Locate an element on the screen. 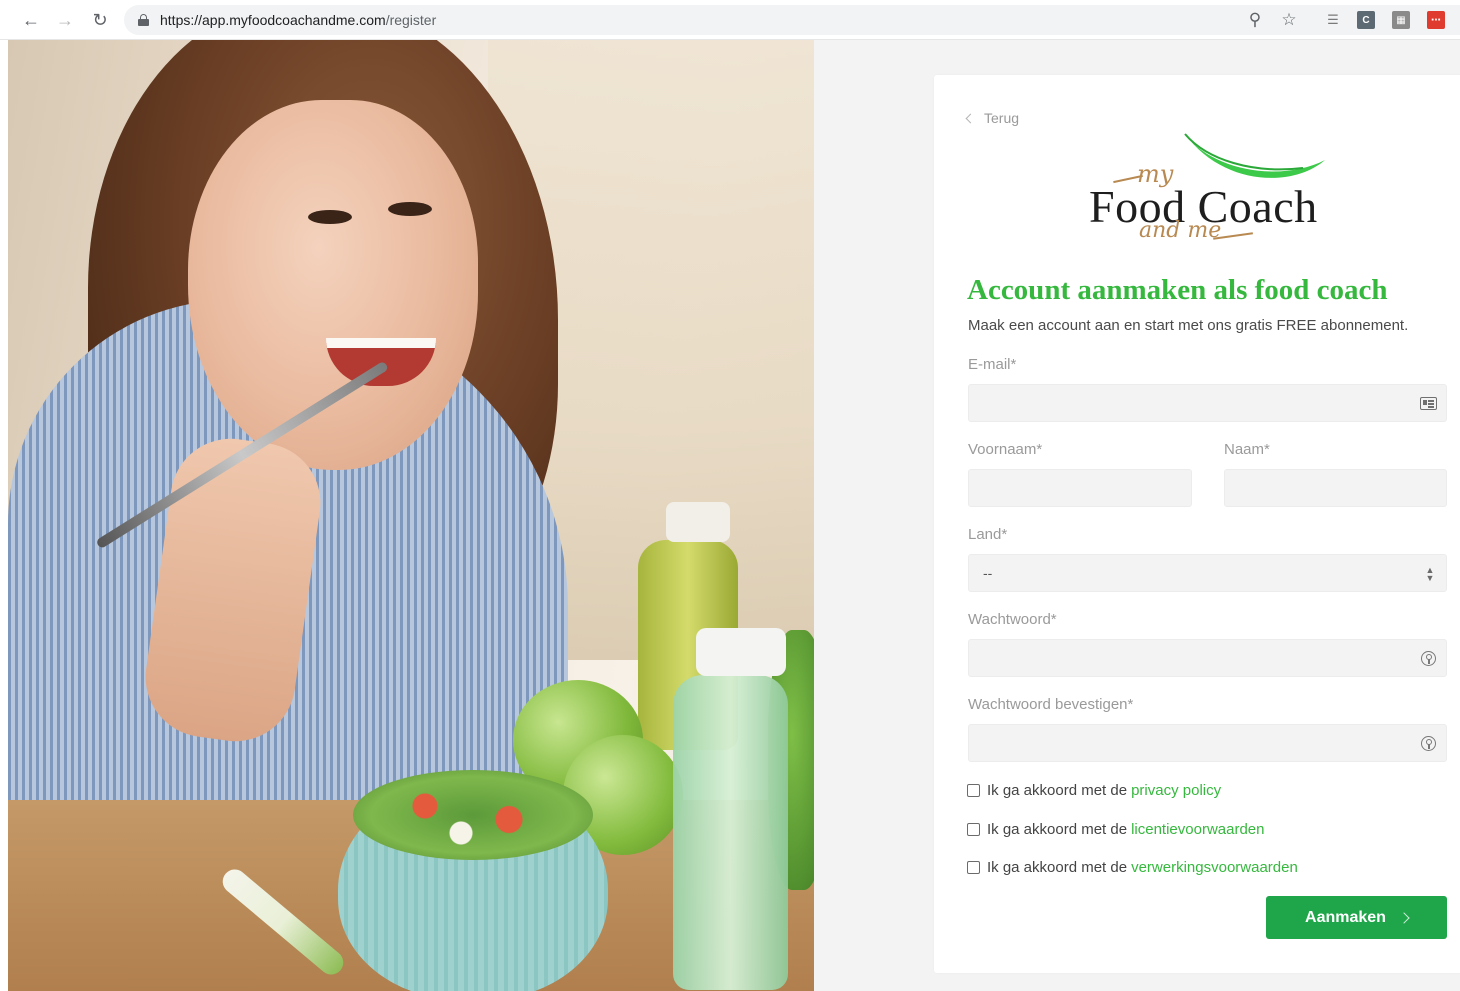 The height and width of the screenshot is (991, 1460). forward-arrow-icon: → is located at coordinates (65, 20).